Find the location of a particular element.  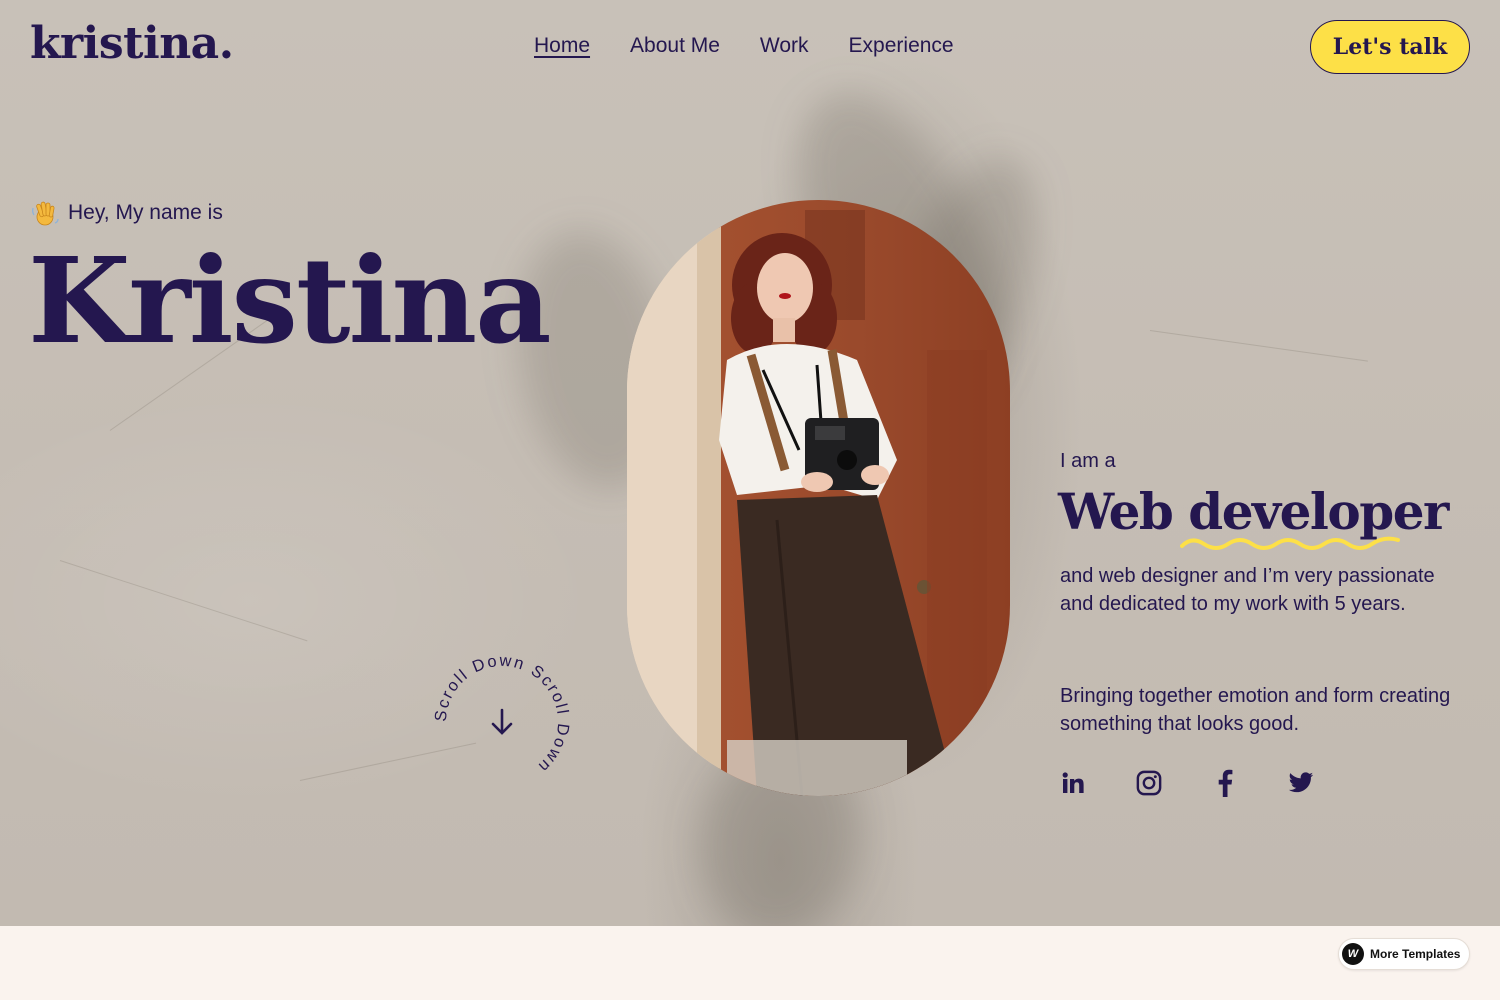

more-templates-button: W More Templates is located at coordinates (1404, 954).